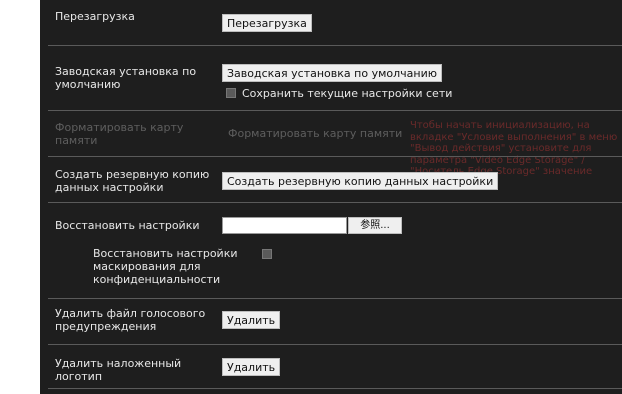  I want to click on keep-network-label: Сохранить текущие настройки сети, so click(347, 93).